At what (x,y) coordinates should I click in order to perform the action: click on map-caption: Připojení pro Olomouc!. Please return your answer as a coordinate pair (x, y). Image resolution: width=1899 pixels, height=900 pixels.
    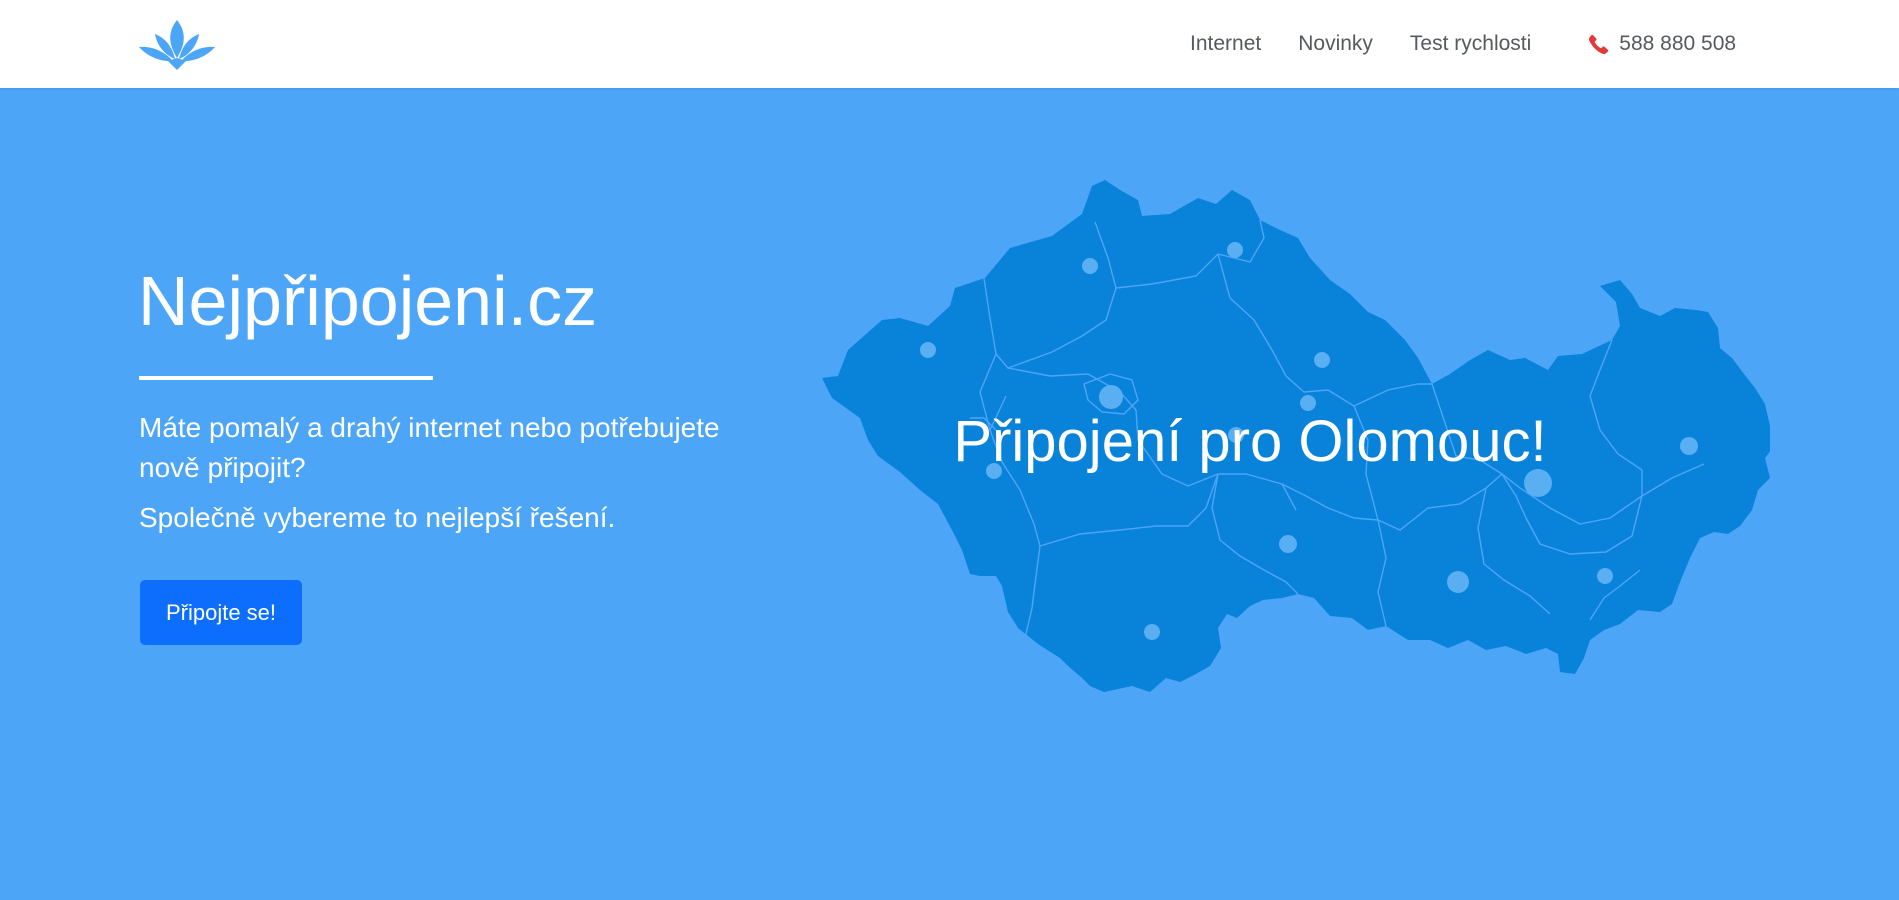
    Looking at the image, I should click on (1250, 441).